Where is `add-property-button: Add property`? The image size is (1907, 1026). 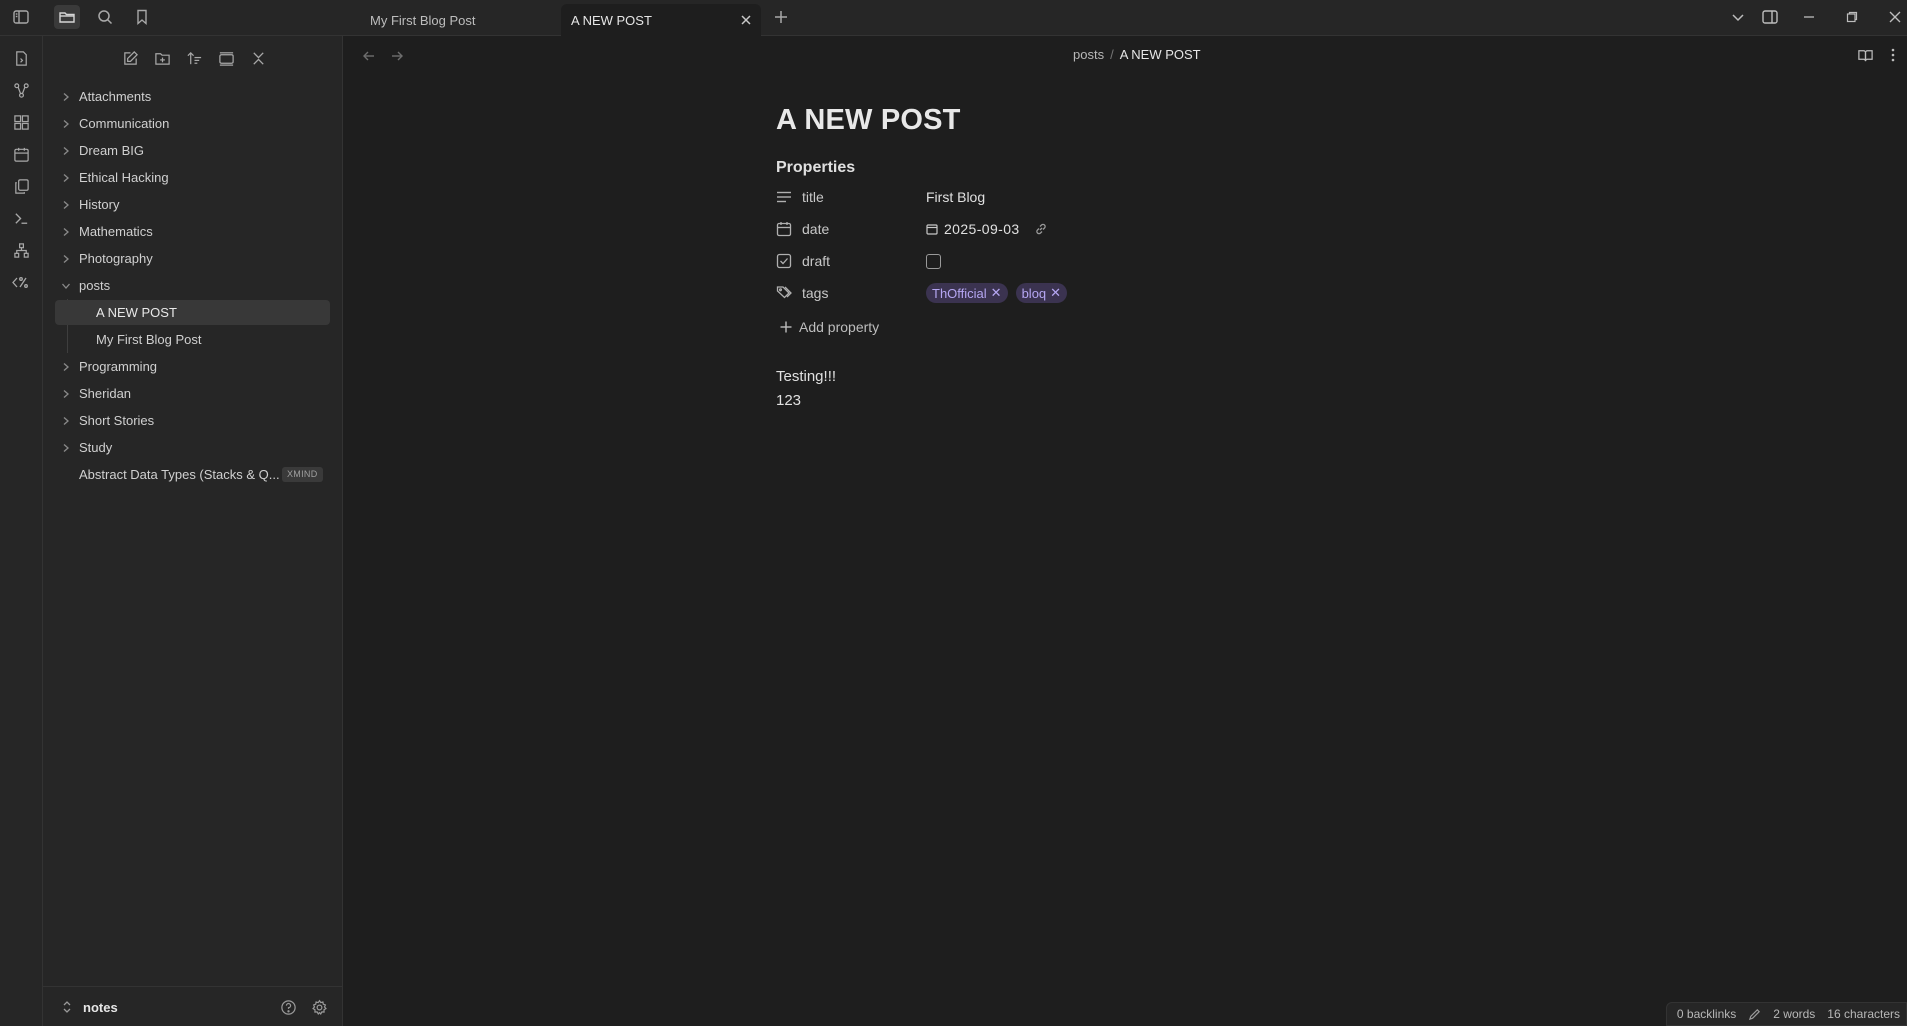
add-property-button: Add property is located at coordinates (1126, 327).